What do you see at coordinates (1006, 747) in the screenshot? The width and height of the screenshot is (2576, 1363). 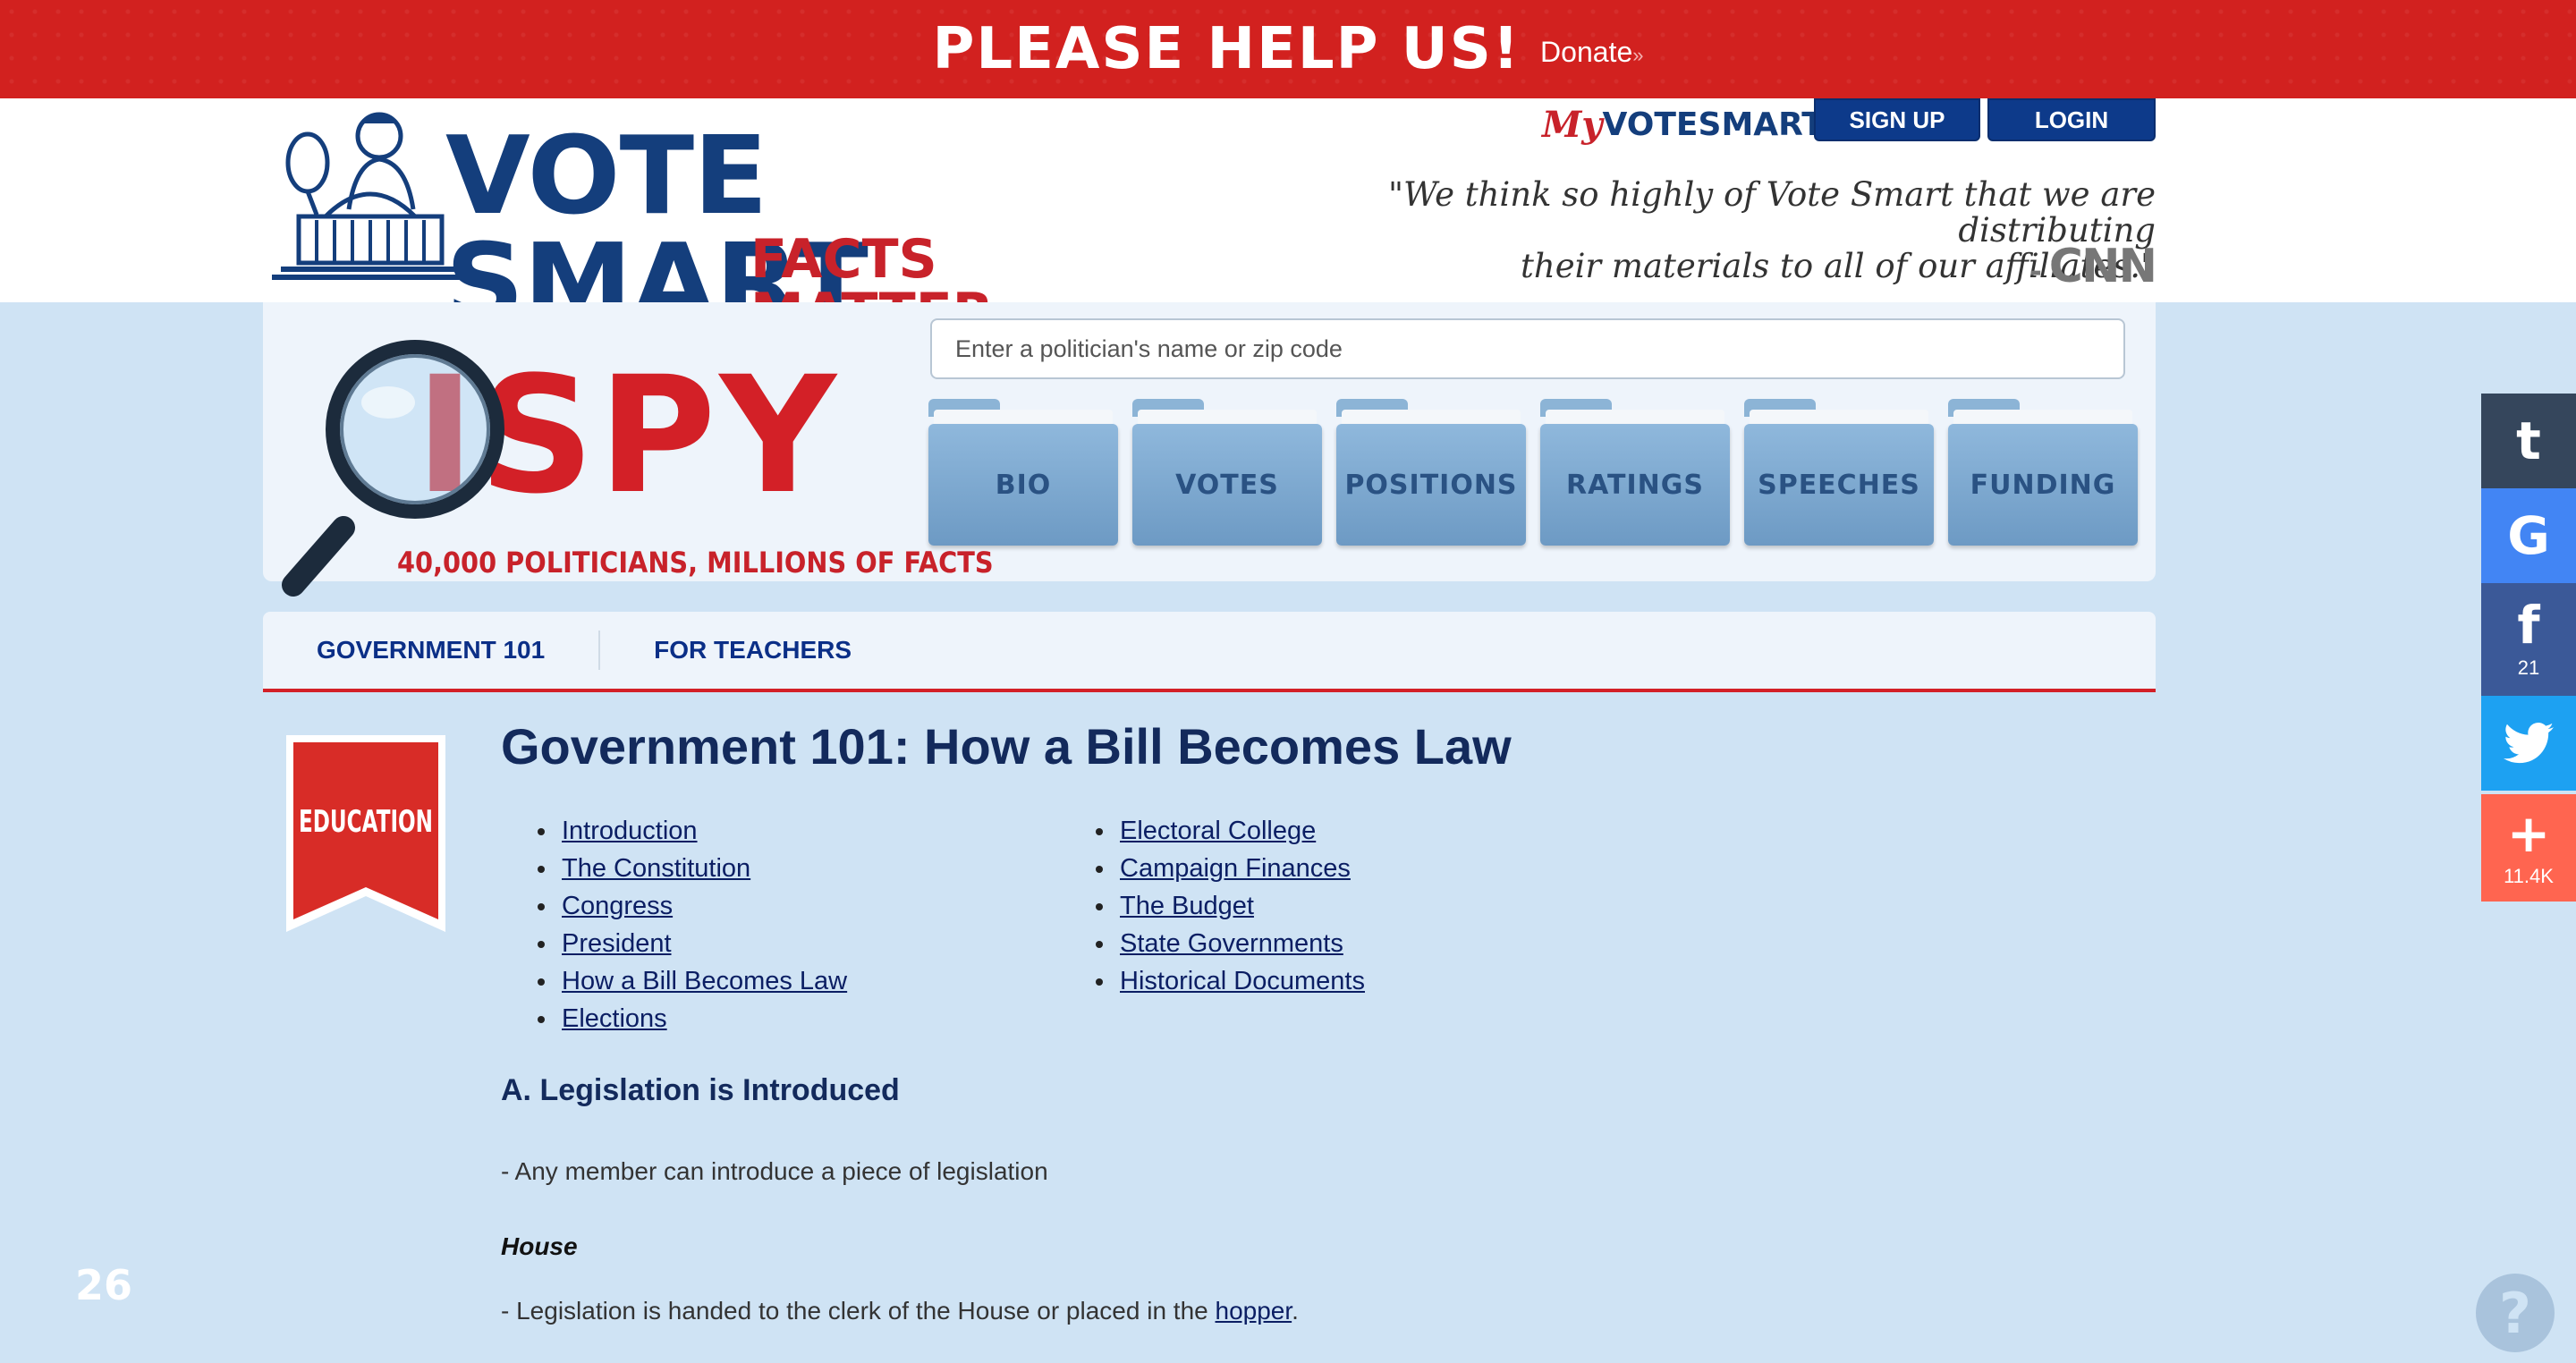 I see `page-title: Government 101: How a Bill Becomes Law` at bounding box center [1006, 747].